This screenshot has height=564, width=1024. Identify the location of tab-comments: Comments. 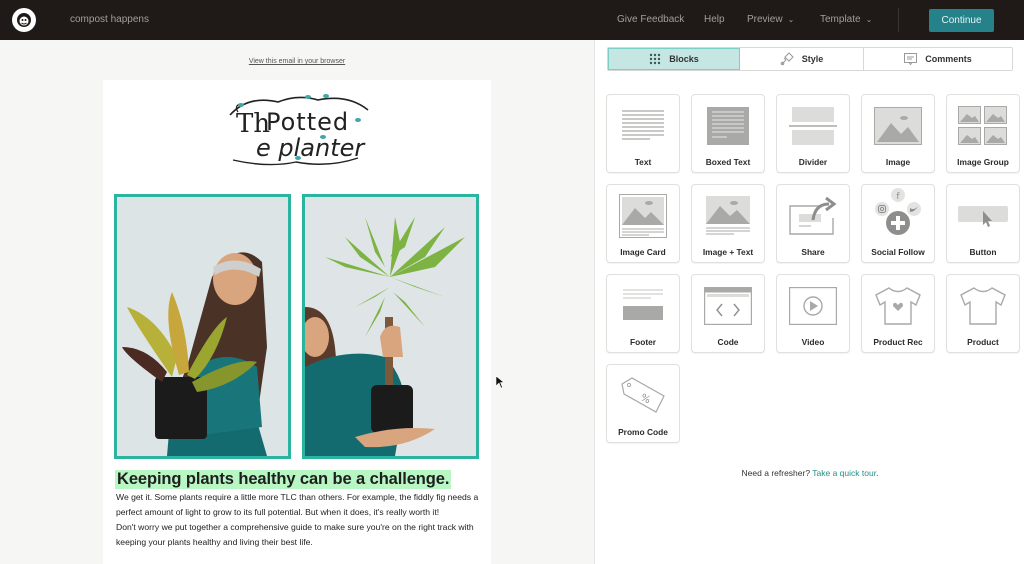
(938, 59).